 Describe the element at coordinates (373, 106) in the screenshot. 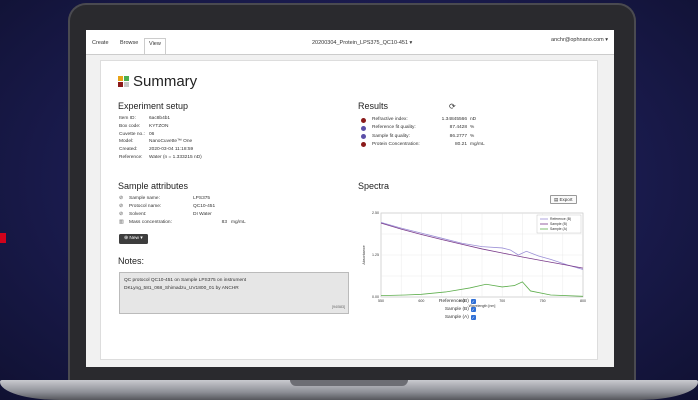

I see `results-heading: Results` at that location.